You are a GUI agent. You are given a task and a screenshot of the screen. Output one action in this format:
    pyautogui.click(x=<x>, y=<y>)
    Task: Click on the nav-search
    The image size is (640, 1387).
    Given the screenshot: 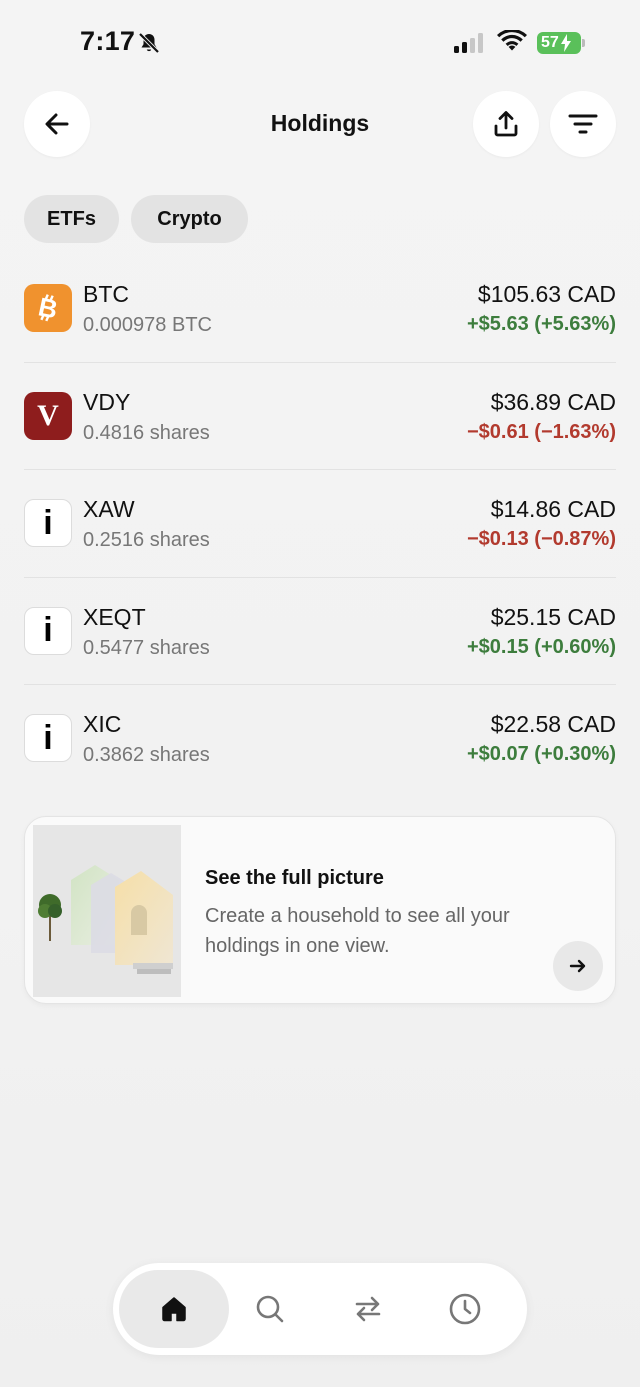 What is the action you would take?
    pyautogui.click(x=270, y=1309)
    